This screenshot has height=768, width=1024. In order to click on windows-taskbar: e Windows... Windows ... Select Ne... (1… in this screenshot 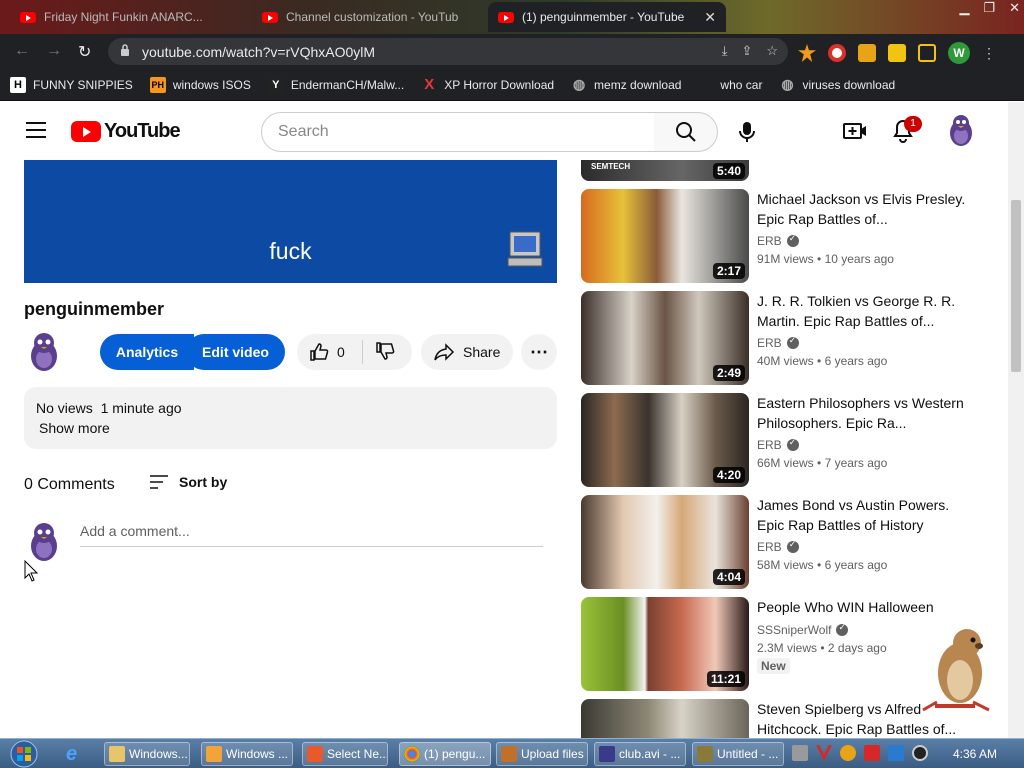, I will do `click(512, 753)`.